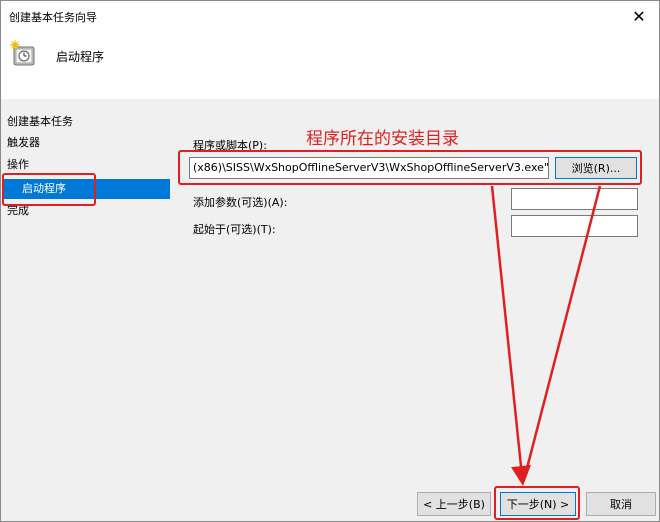 The height and width of the screenshot is (522, 660). What do you see at coordinates (330, 16) in the screenshot?
I see `title-bar: 创建基本任务向导 ✕` at bounding box center [330, 16].